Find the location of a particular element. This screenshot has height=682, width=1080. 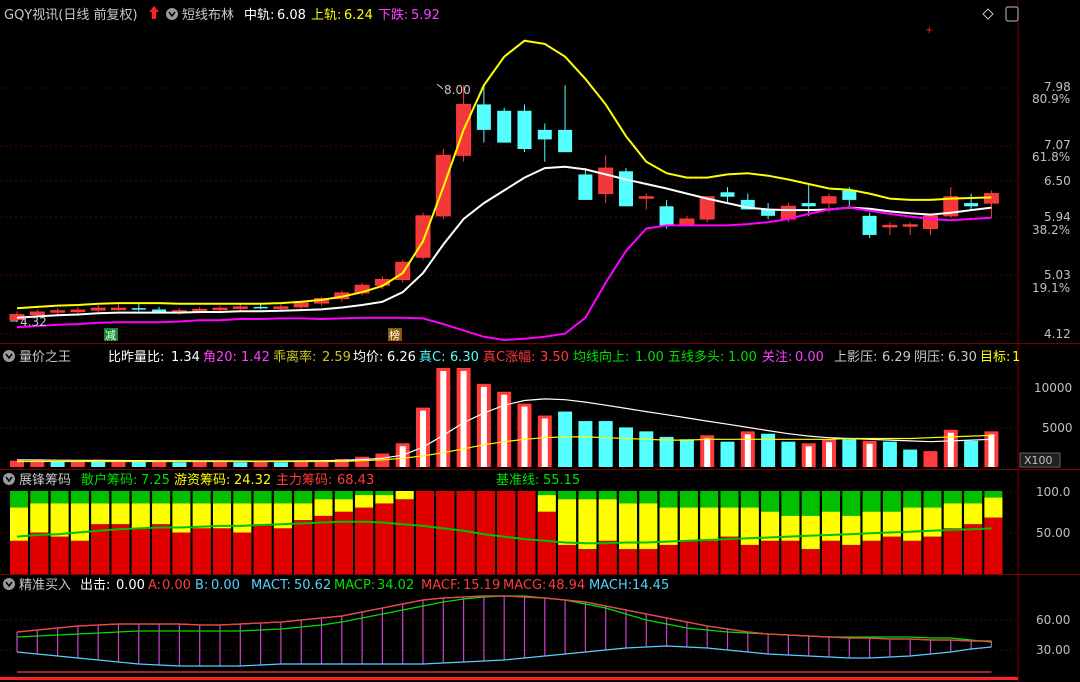

lower-band-value: 5.92 is located at coordinates (425, 15).